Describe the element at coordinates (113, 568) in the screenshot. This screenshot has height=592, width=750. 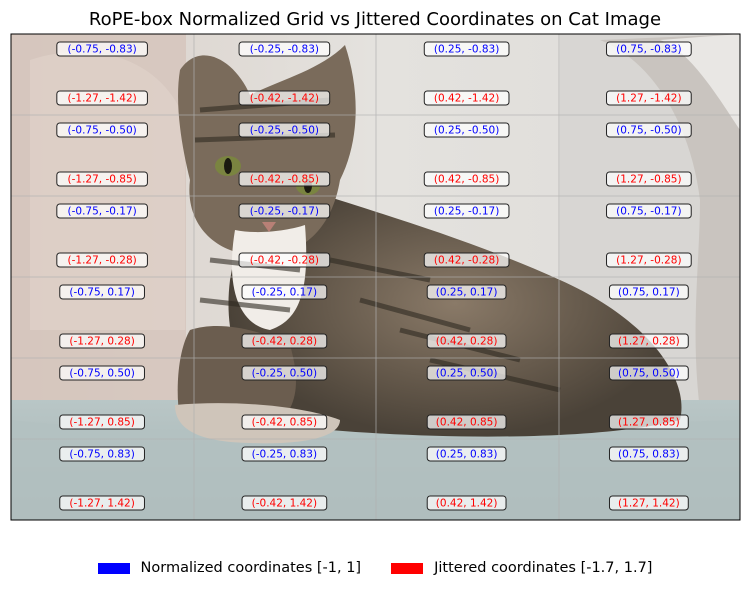
I see `legend-swatch-blue` at that location.